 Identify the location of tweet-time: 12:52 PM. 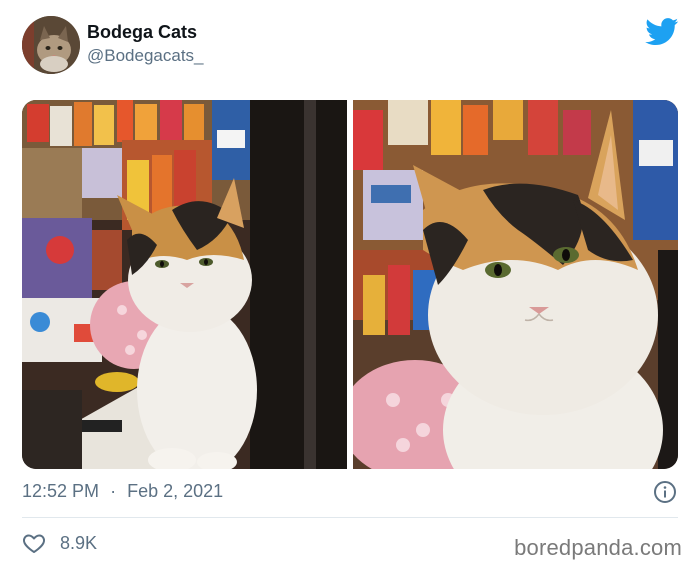
(61, 491).